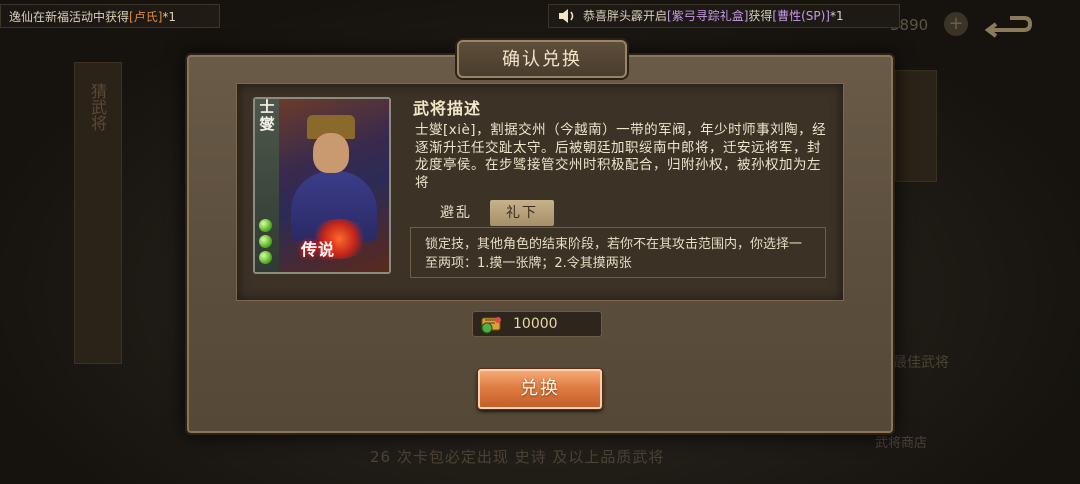 This screenshot has width=1080, height=484. What do you see at coordinates (491, 325) in the screenshot?
I see `currency-icon` at bounding box center [491, 325].